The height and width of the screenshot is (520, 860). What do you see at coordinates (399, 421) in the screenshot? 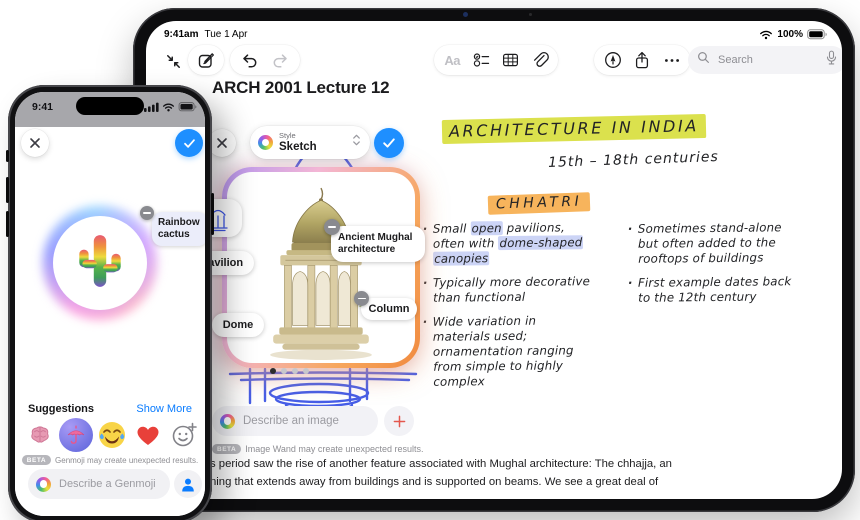
I see `add-image-button` at bounding box center [399, 421].